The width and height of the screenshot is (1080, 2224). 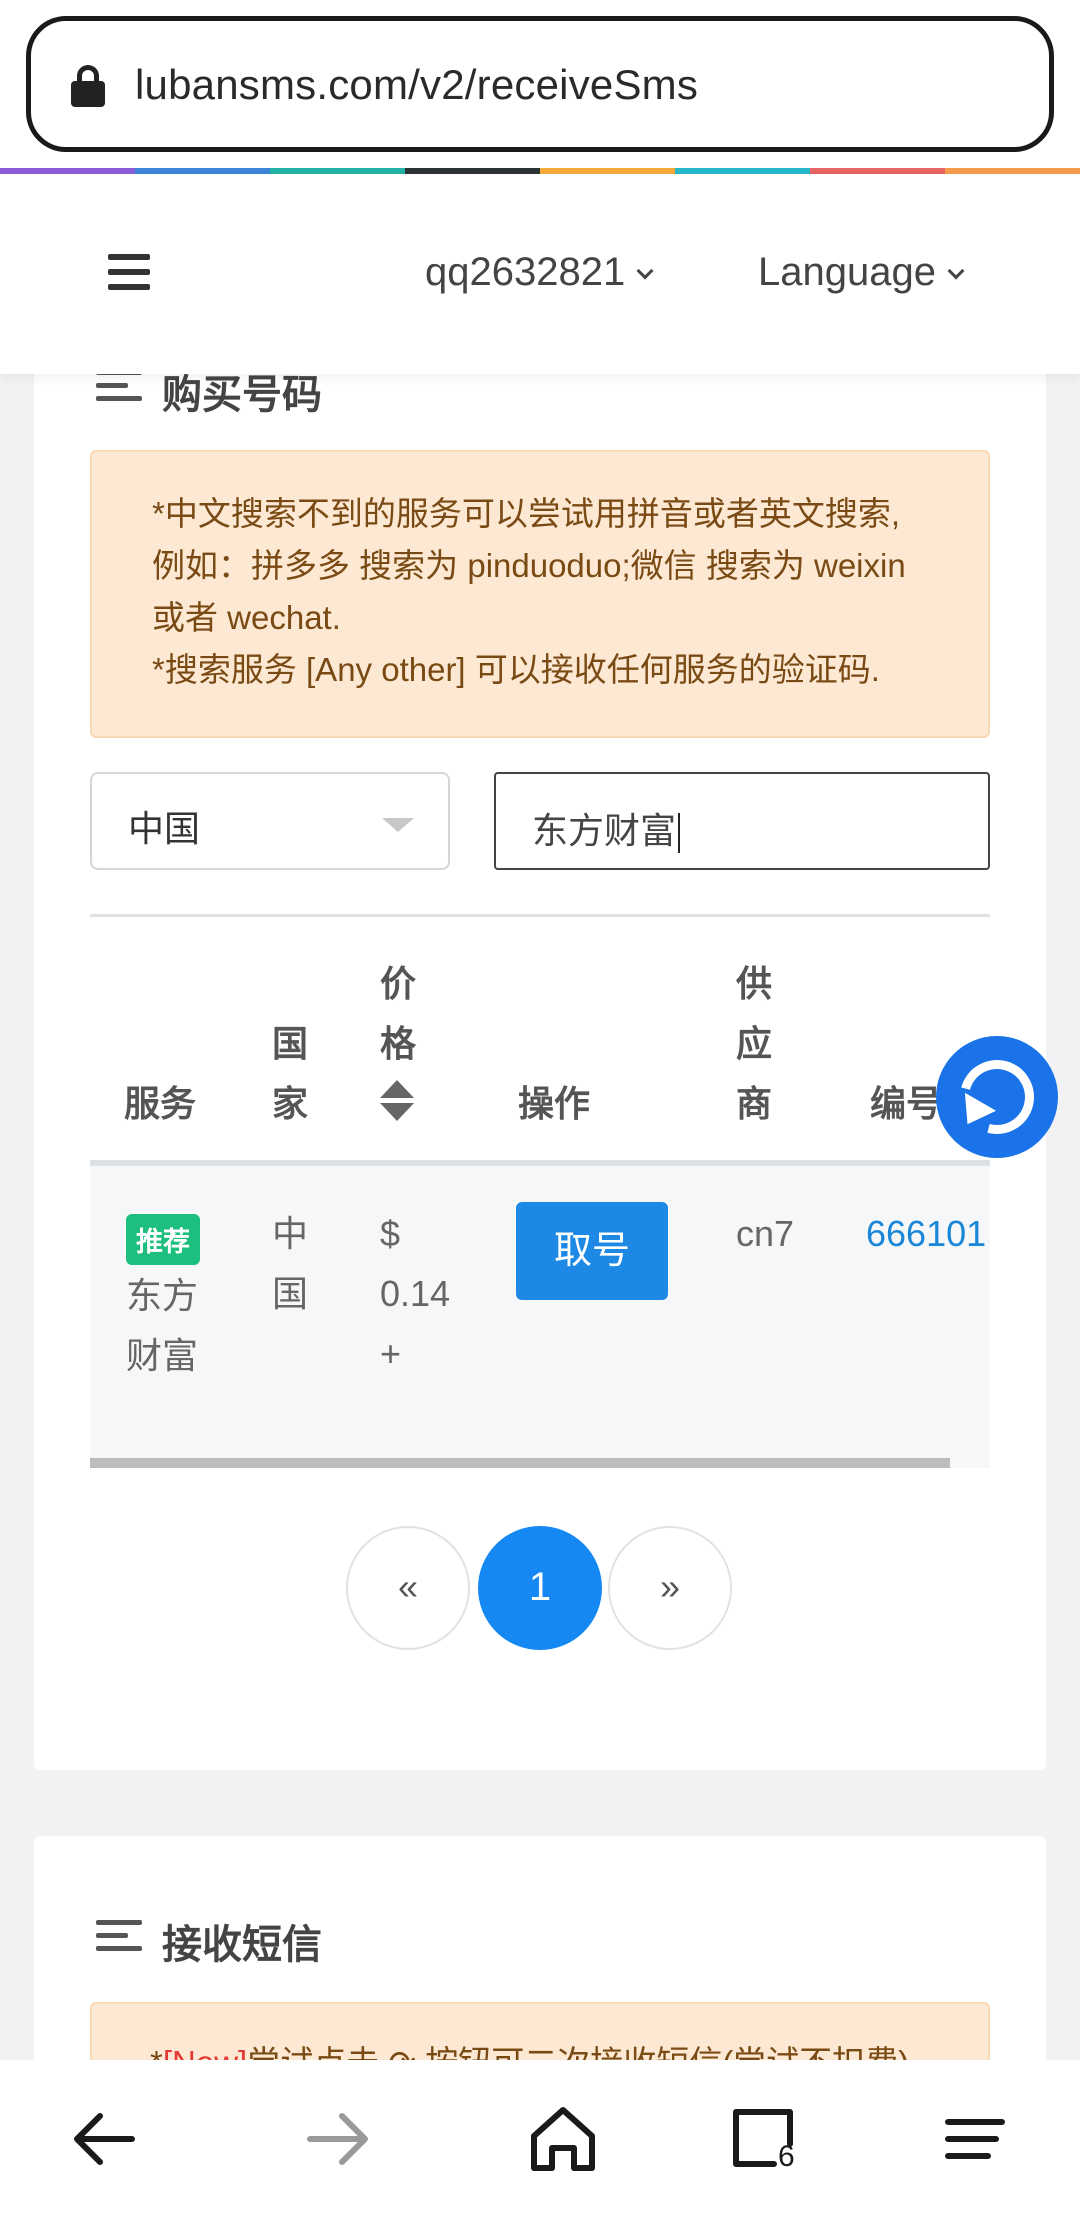 I want to click on site-navbar: qq2632821 Language, so click(x=540, y=274).